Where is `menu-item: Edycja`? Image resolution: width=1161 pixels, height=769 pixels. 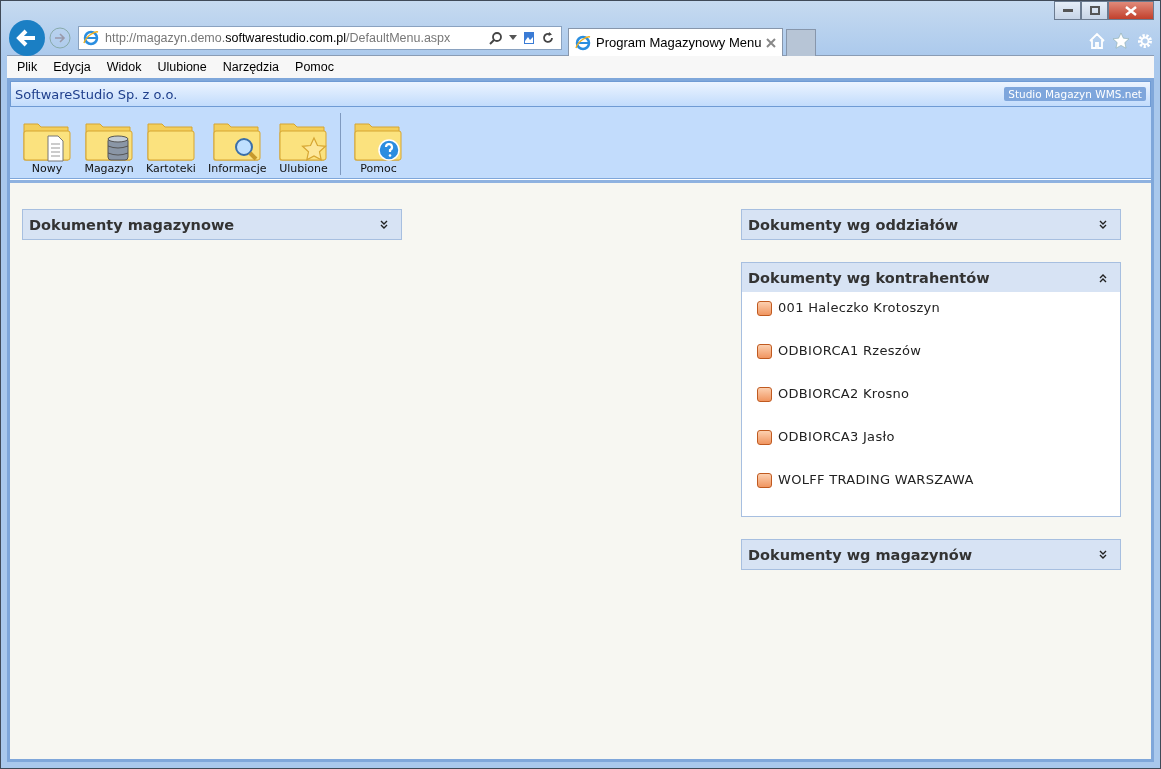 menu-item: Edycja is located at coordinates (72, 67).